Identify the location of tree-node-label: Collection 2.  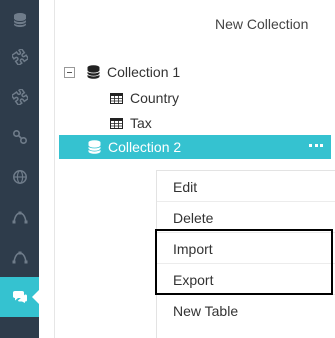
(145, 147).